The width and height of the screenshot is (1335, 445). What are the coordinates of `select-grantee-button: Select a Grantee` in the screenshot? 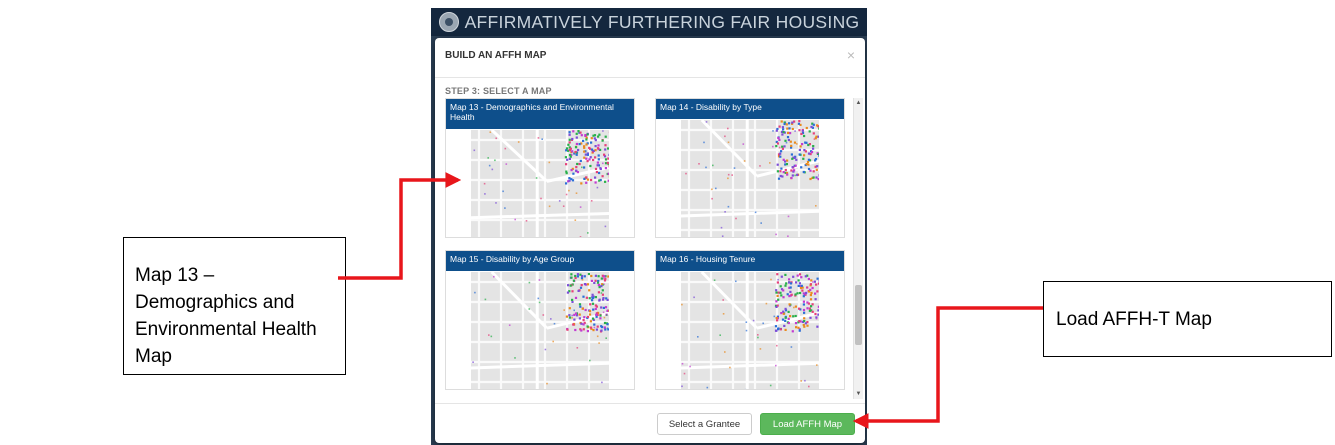 It's located at (704, 424).